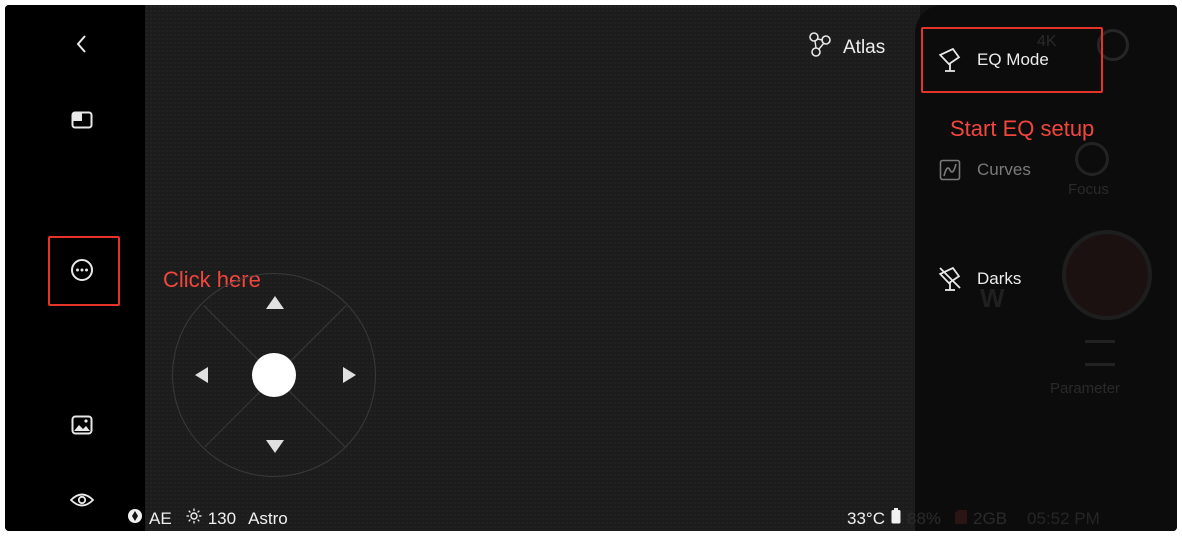 The width and height of the screenshot is (1182, 536). What do you see at coordinates (222, 518) in the screenshot?
I see `brightness-value: 130` at bounding box center [222, 518].